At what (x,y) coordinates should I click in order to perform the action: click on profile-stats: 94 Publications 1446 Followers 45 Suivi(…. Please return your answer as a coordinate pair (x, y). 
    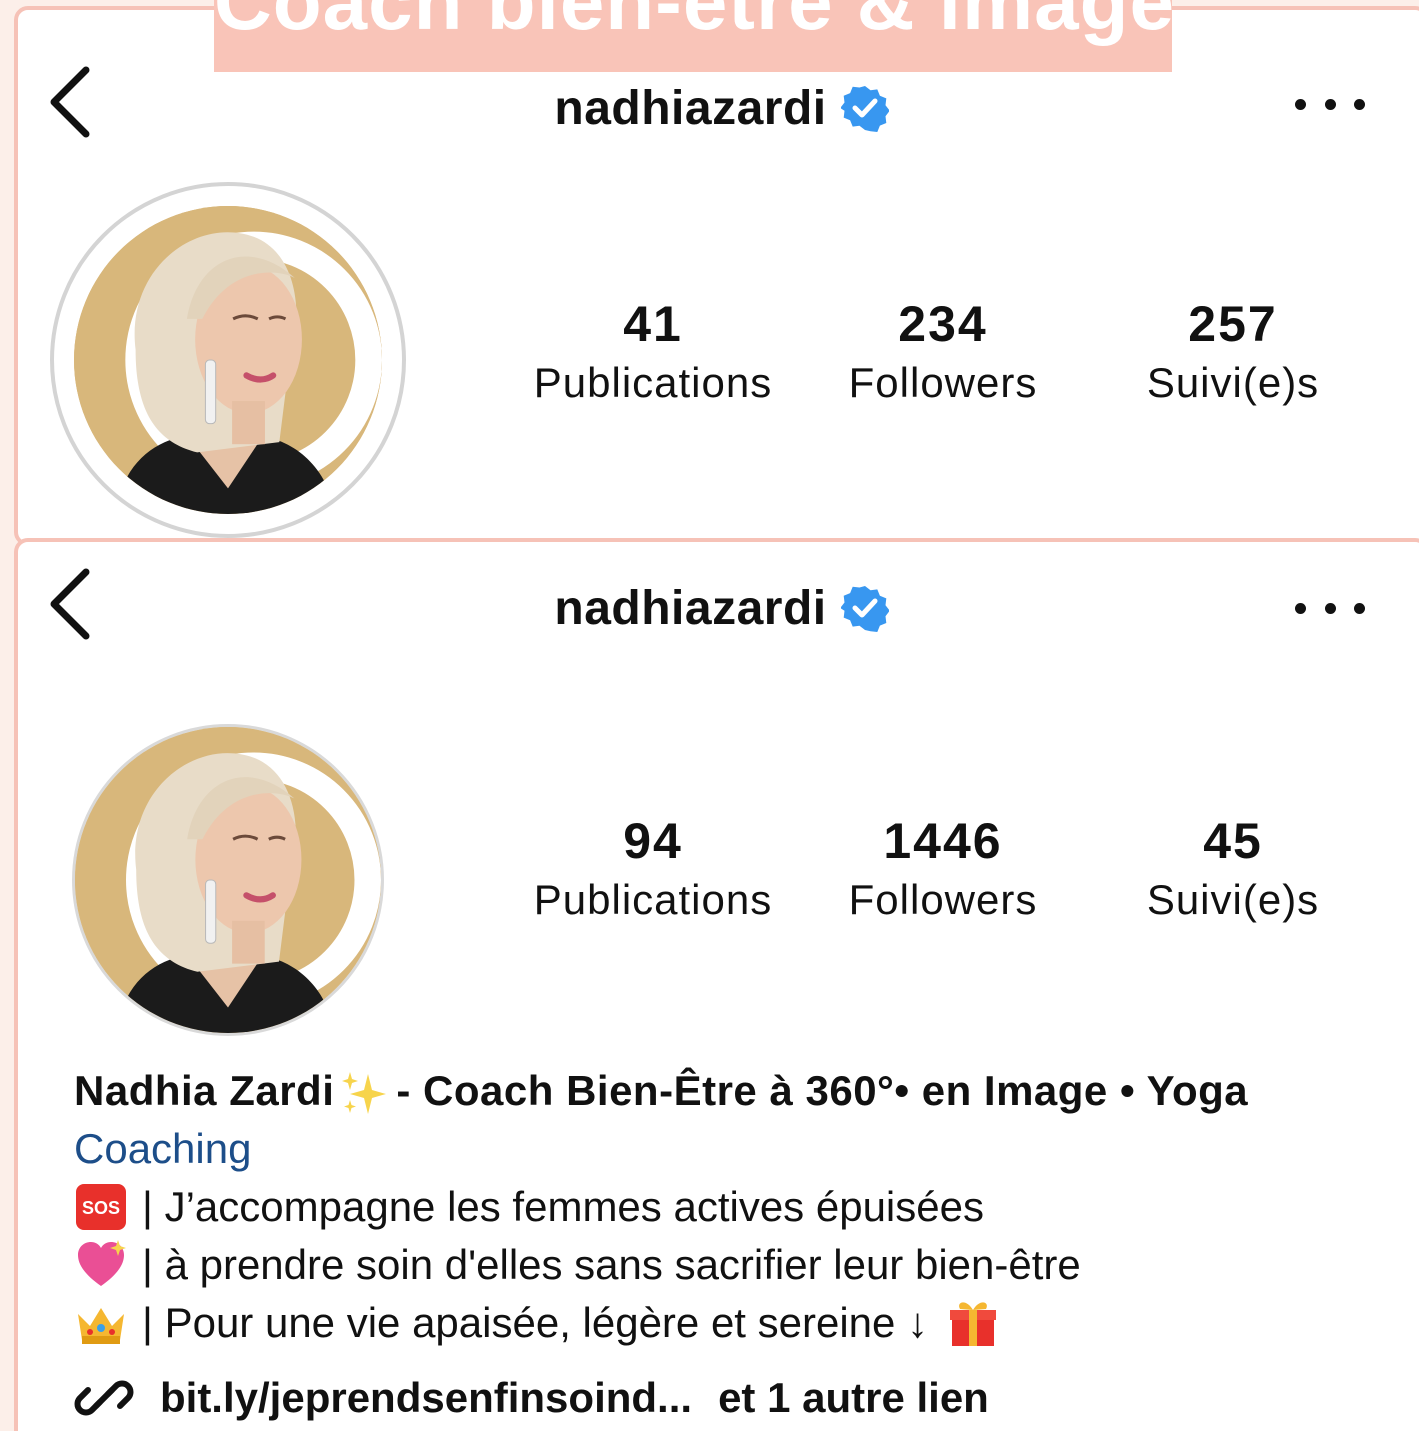
    Looking at the image, I should click on (943, 868).